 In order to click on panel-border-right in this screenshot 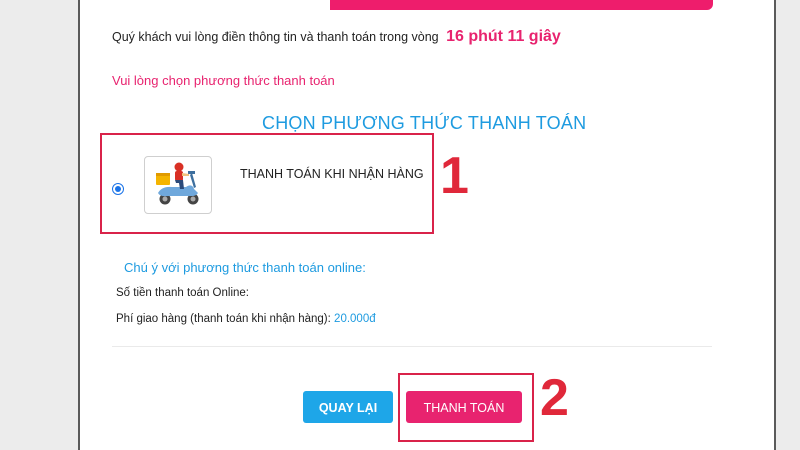, I will do `click(775, 225)`.